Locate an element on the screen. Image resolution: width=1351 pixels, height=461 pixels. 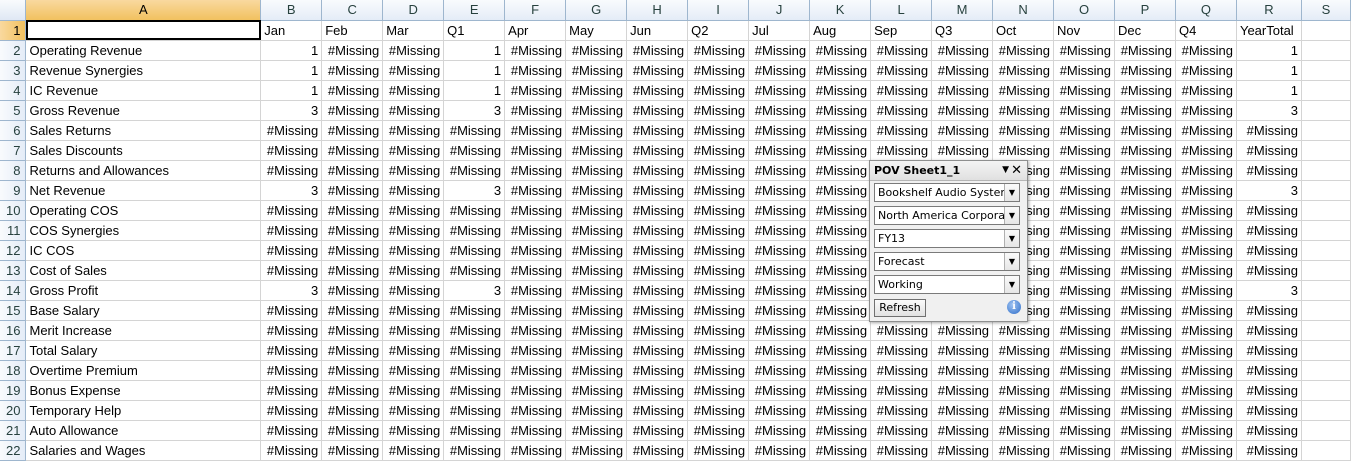
row-header: 5 is located at coordinates (13, 110).